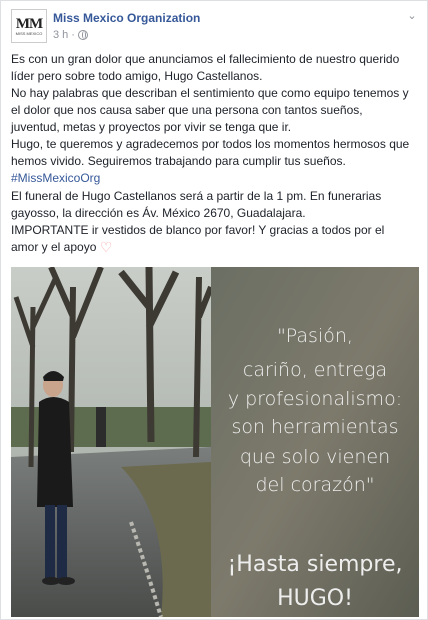  I want to click on globe-icon, so click(82, 35).